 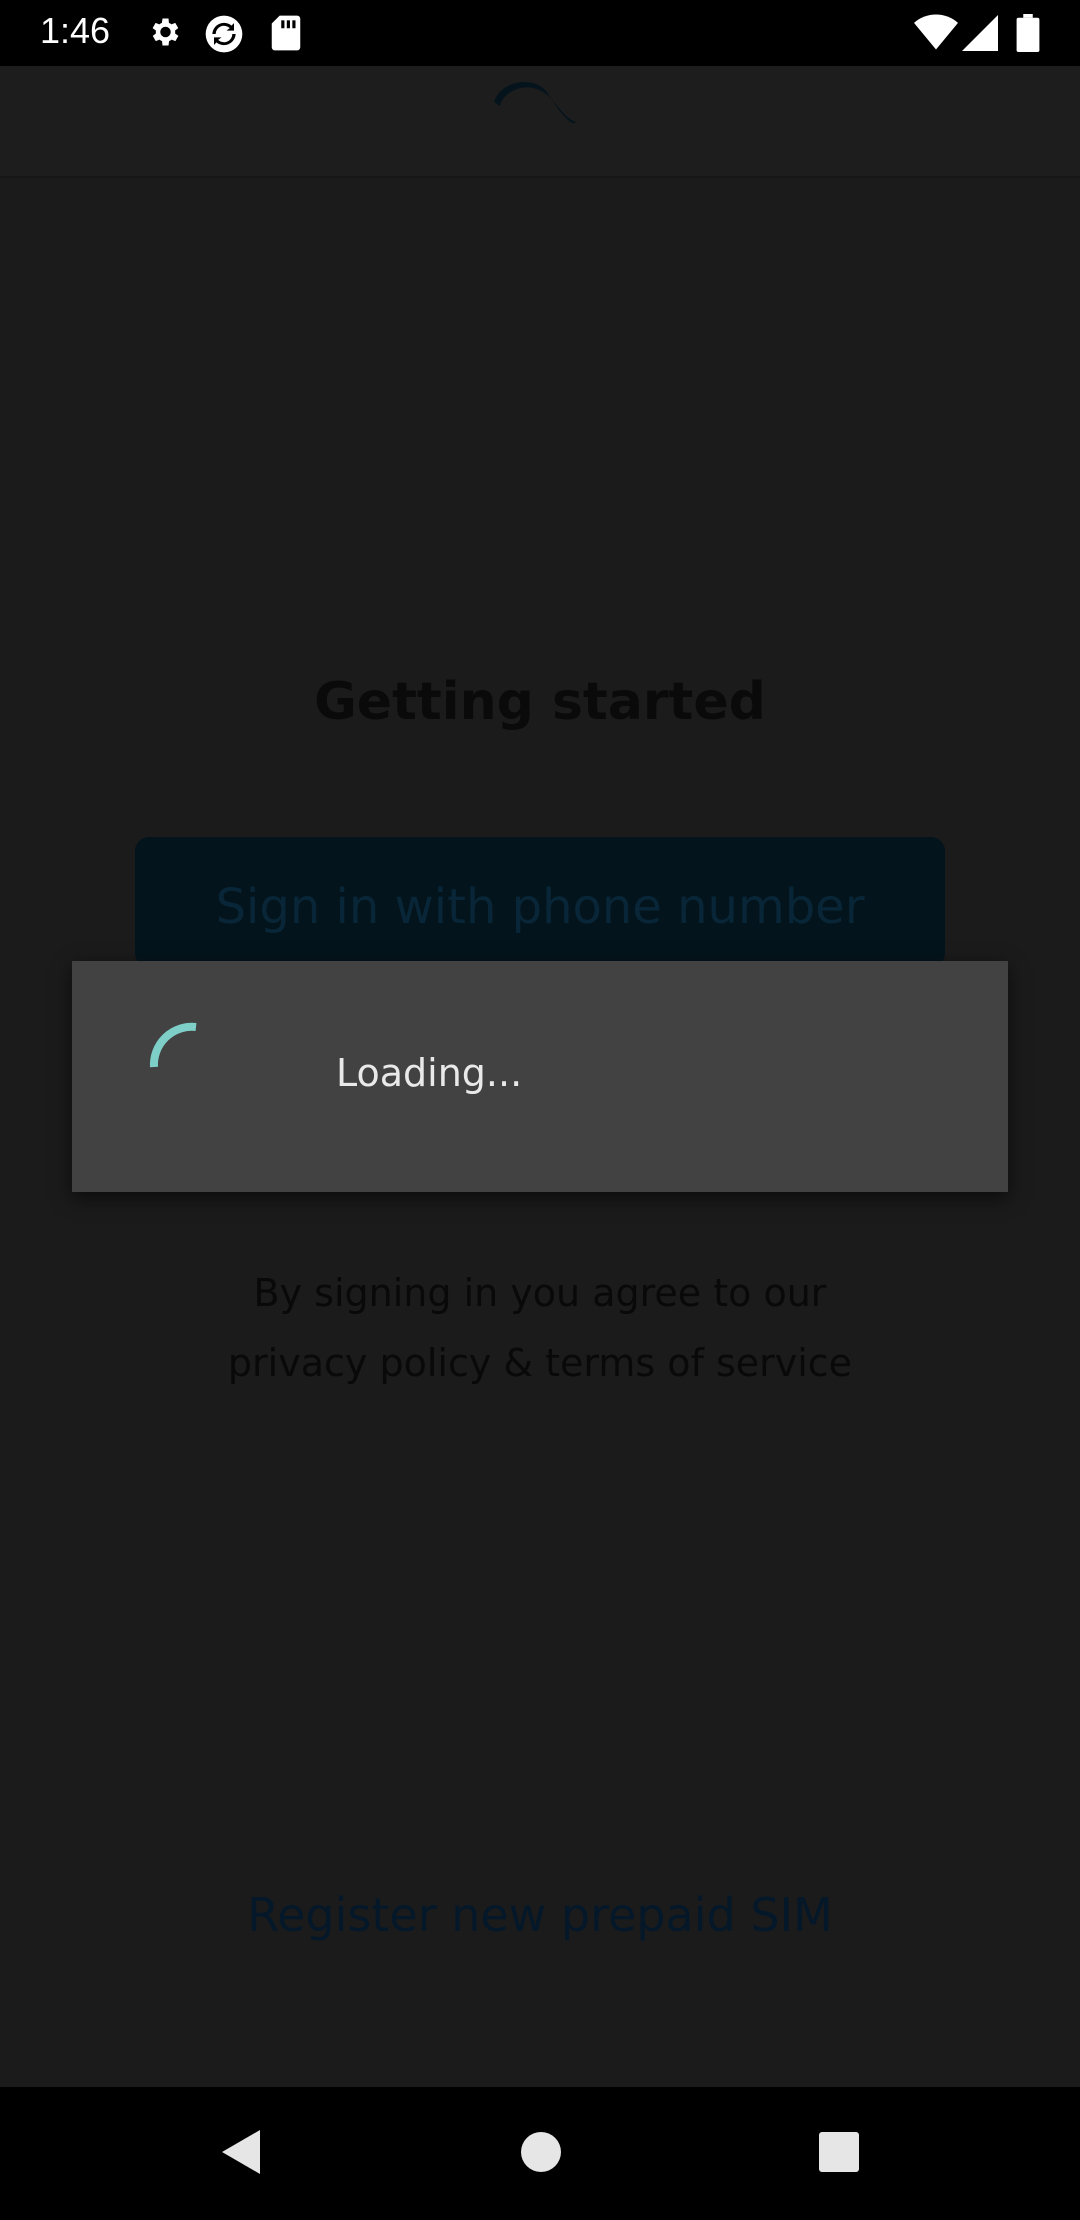 I want to click on app-header, so click(x=540, y=122).